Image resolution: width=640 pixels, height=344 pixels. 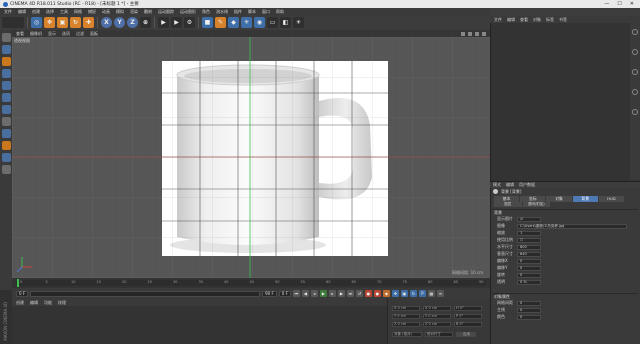 What do you see at coordinates (20, 303) in the screenshot?
I see `material-menu-create: 创建` at bounding box center [20, 303].